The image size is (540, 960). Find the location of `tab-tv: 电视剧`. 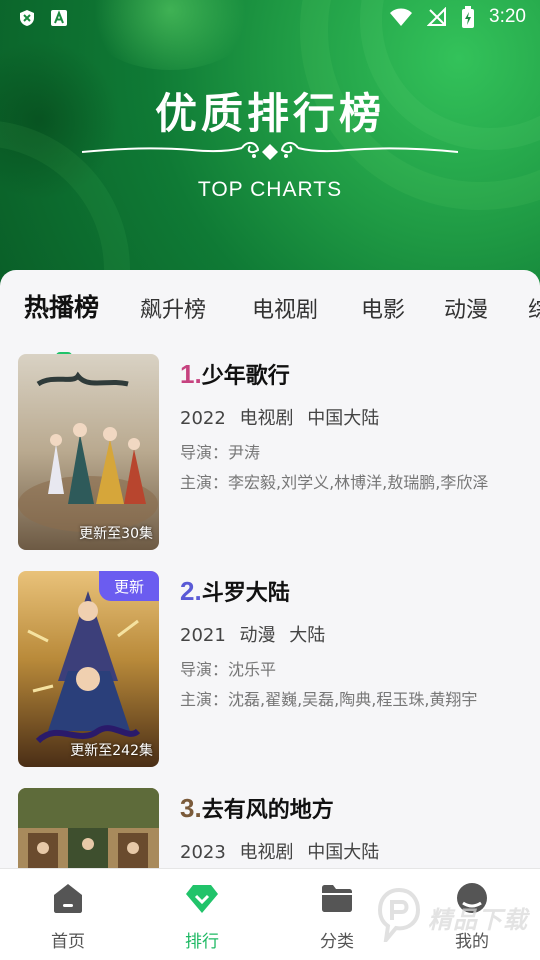

tab-tv: 电视剧 is located at coordinates (285, 308).